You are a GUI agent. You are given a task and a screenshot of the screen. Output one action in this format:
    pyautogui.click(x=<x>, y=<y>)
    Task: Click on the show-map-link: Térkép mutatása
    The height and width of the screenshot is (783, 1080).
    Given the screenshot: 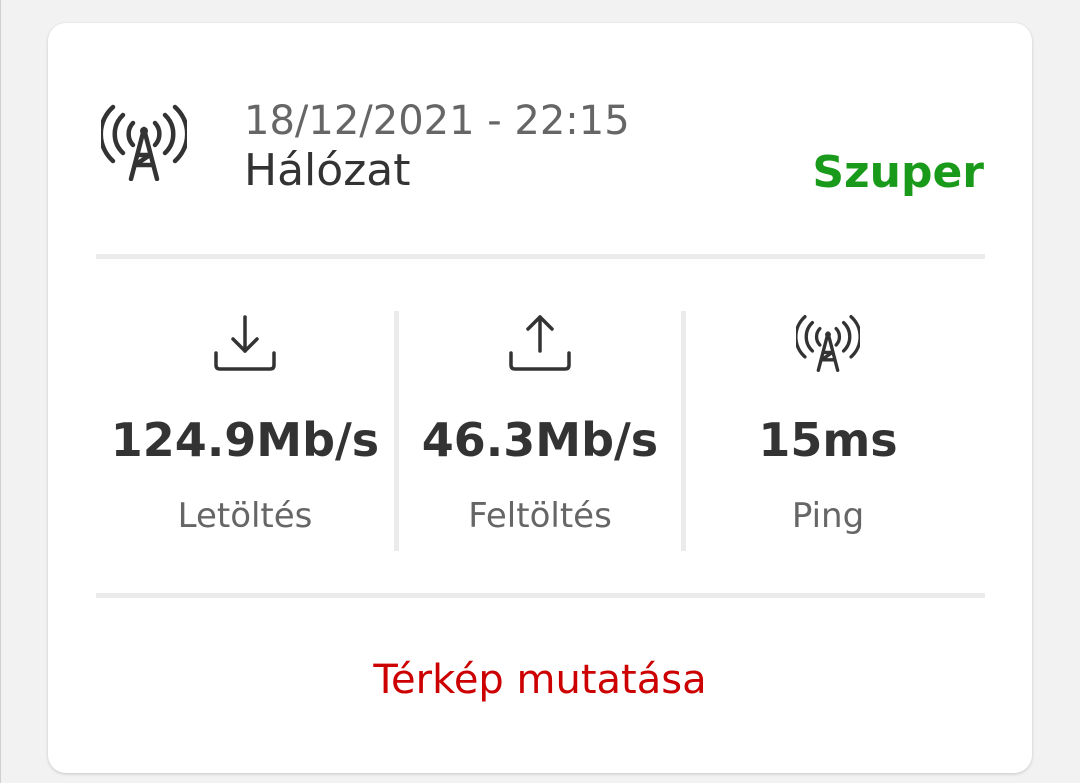 What is the action you would take?
    pyautogui.click(x=540, y=680)
    